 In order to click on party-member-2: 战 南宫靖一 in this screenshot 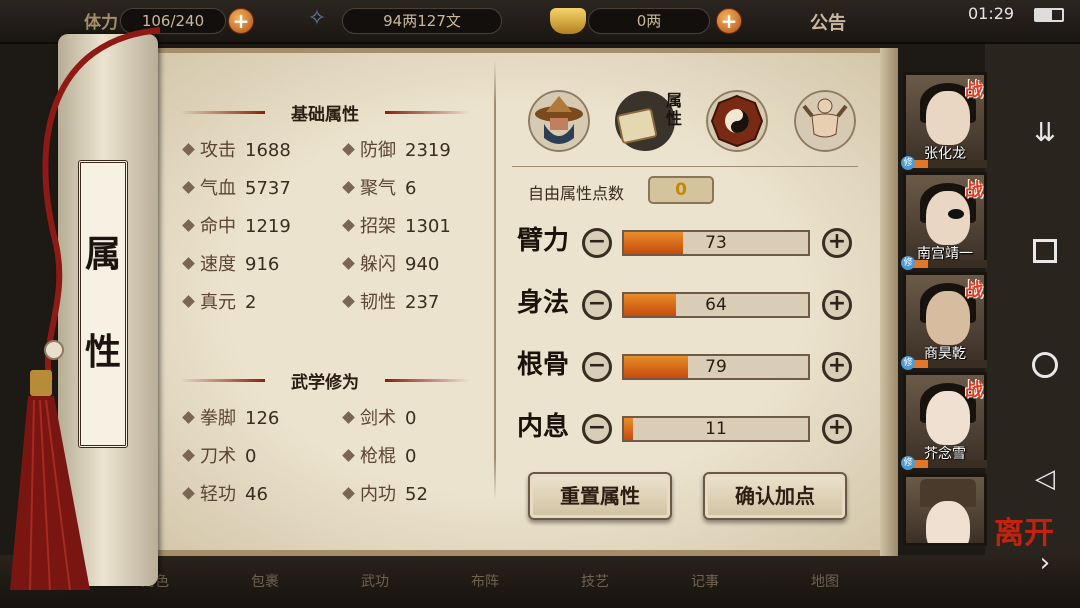, I will do `click(945, 220)`.